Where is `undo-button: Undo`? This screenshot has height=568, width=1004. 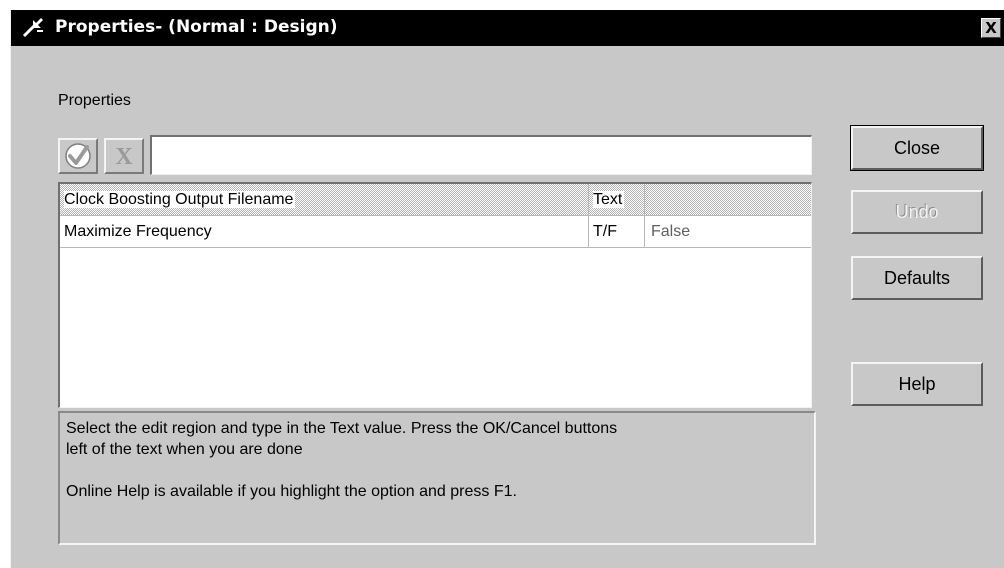
undo-button: Undo is located at coordinates (917, 212).